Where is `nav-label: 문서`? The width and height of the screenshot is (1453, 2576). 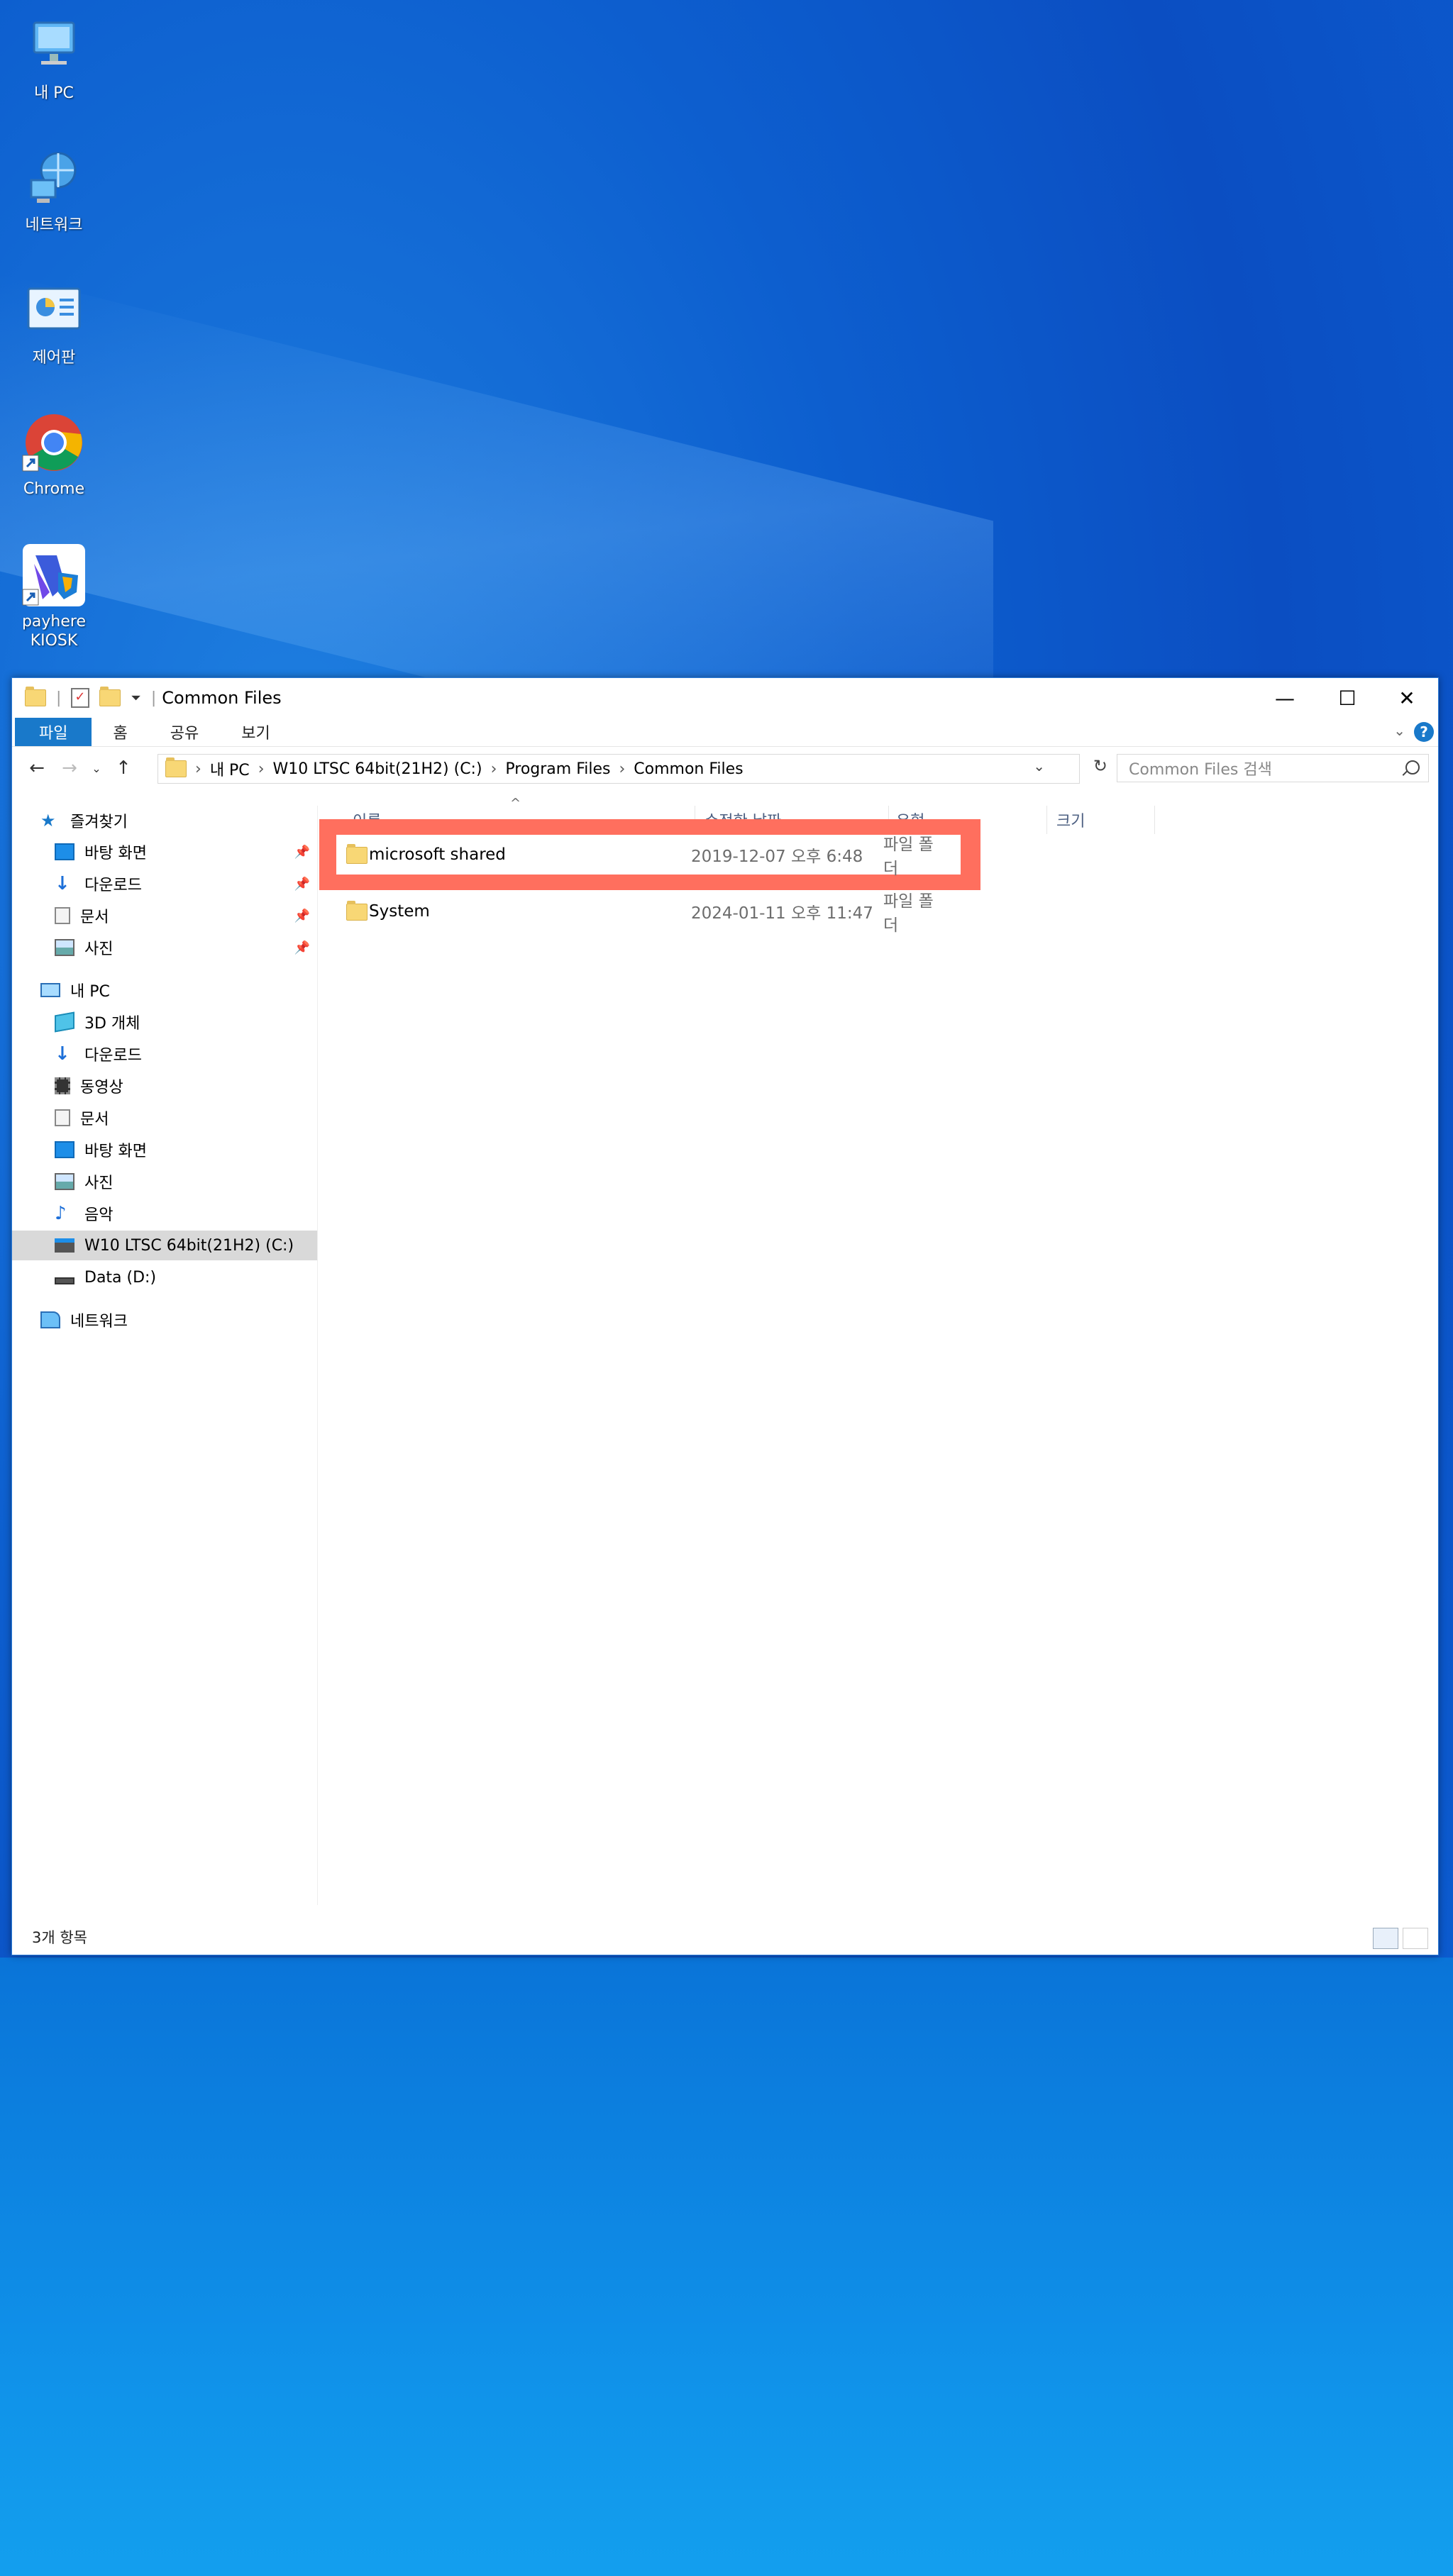
nav-label: 문서 is located at coordinates (94, 917).